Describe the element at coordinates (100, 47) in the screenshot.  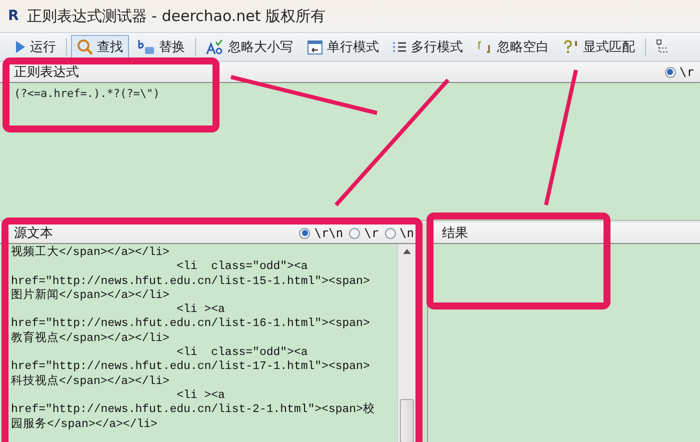
I see `toolbar-button: 查找` at that location.